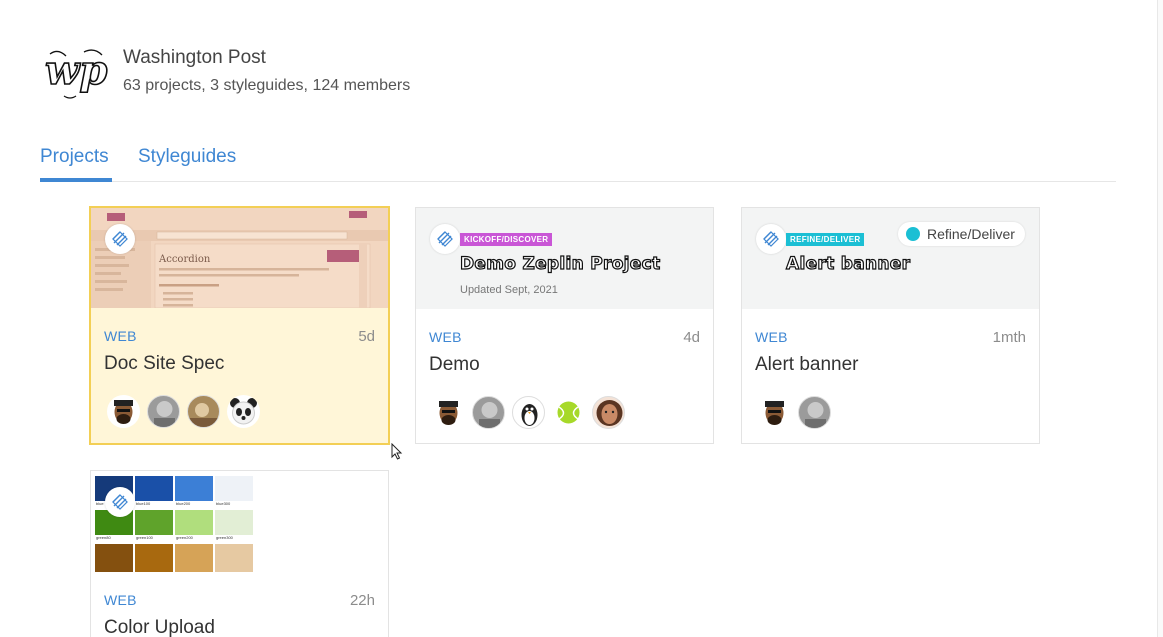  What do you see at coordinates (506, 239) in the screenshot?
I see `kickoff-discover-tag: KICKOFF/DISCOVER` at bounding box center [506, 239].